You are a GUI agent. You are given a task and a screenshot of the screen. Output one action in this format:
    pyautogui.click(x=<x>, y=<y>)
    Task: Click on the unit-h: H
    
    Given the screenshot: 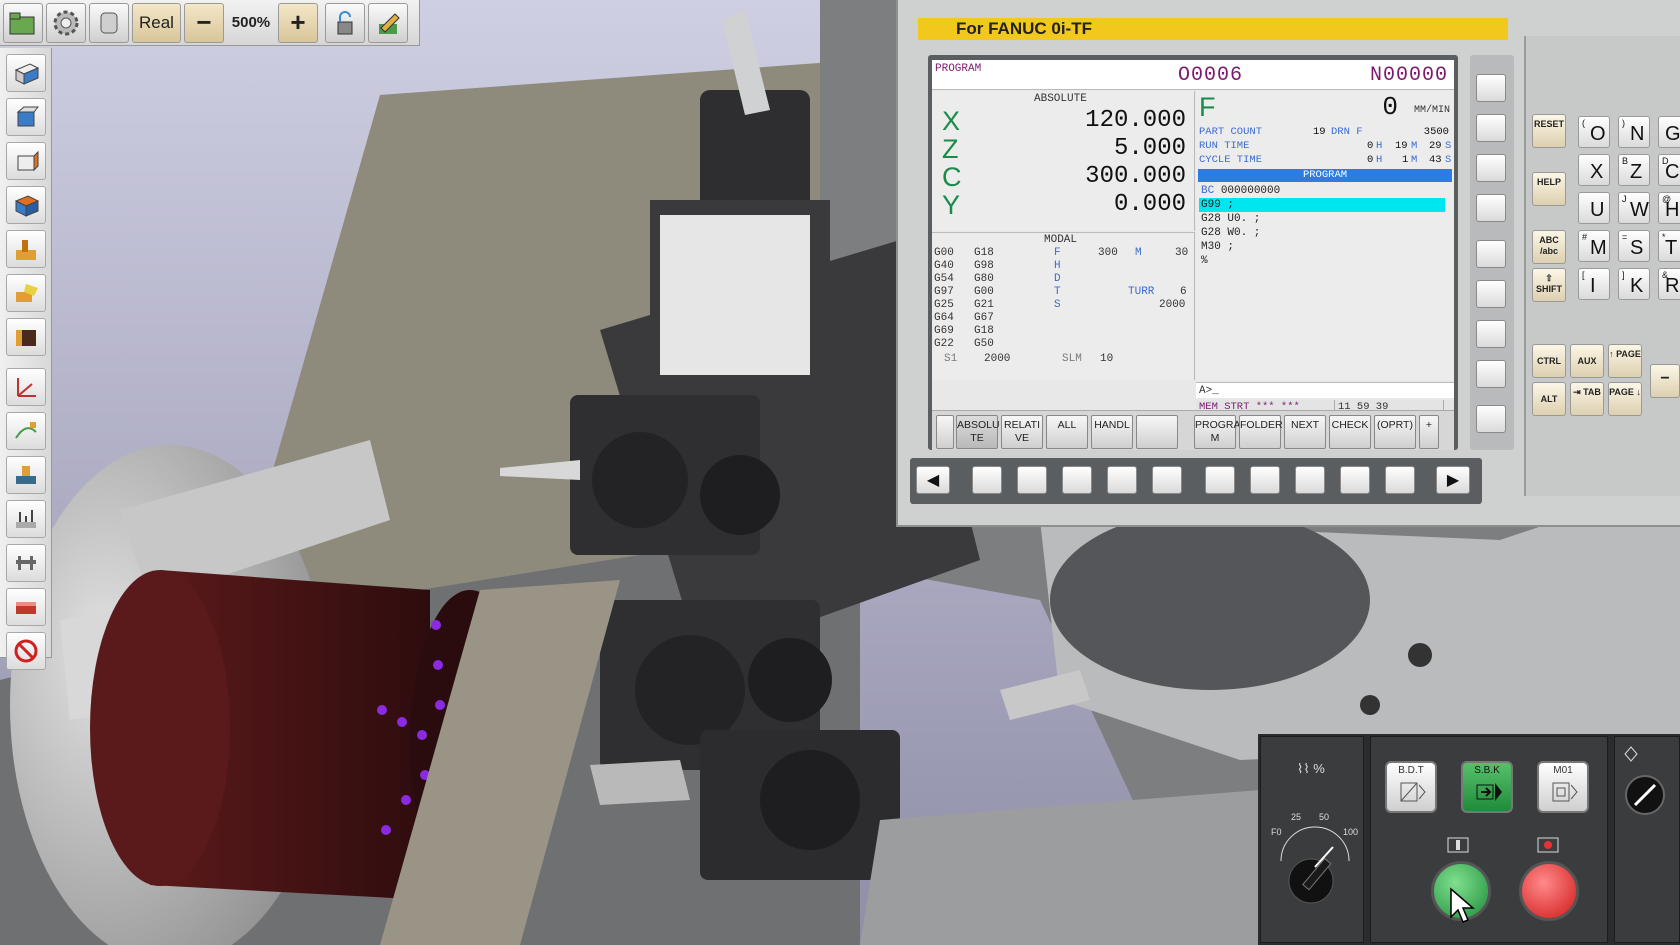 What is the action you would take?
    pyautogui.click(x=1379, y=146)
    